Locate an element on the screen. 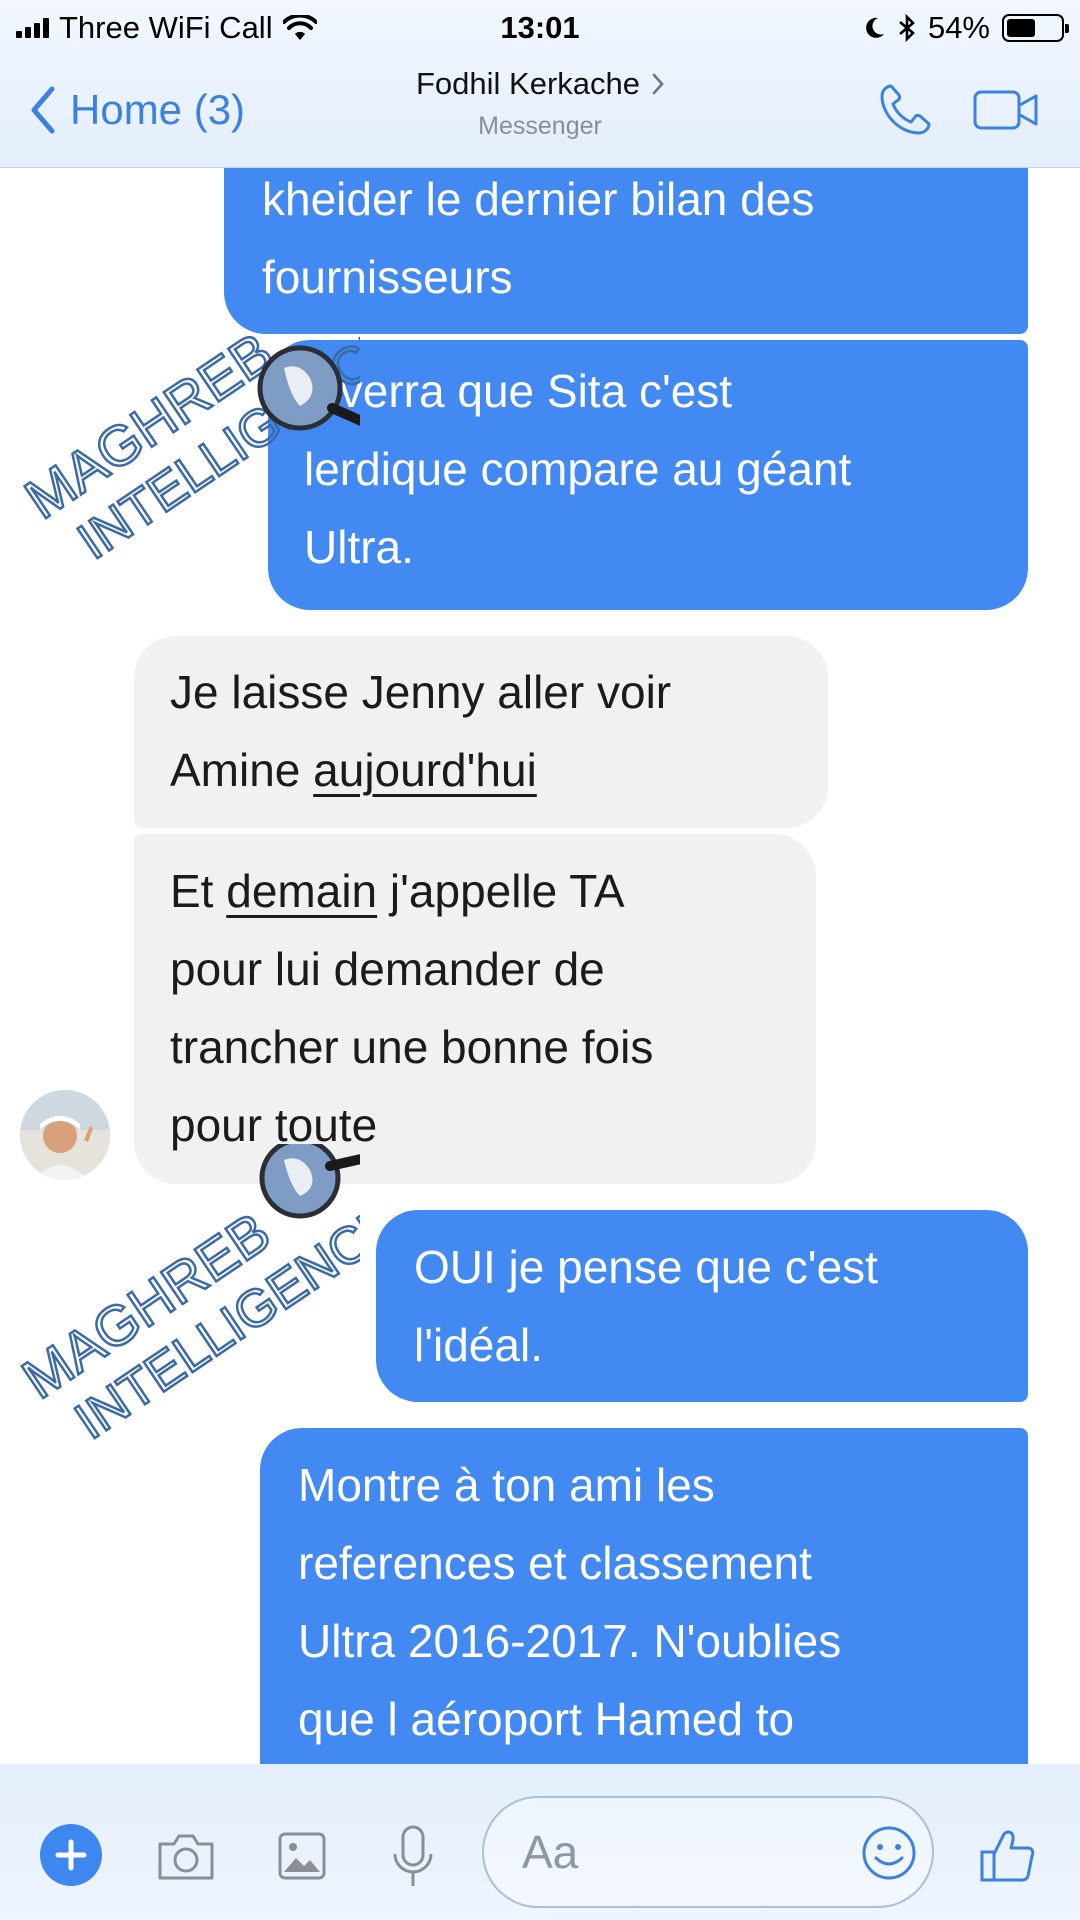  composer-bar is located at coordinates (540, 1842).